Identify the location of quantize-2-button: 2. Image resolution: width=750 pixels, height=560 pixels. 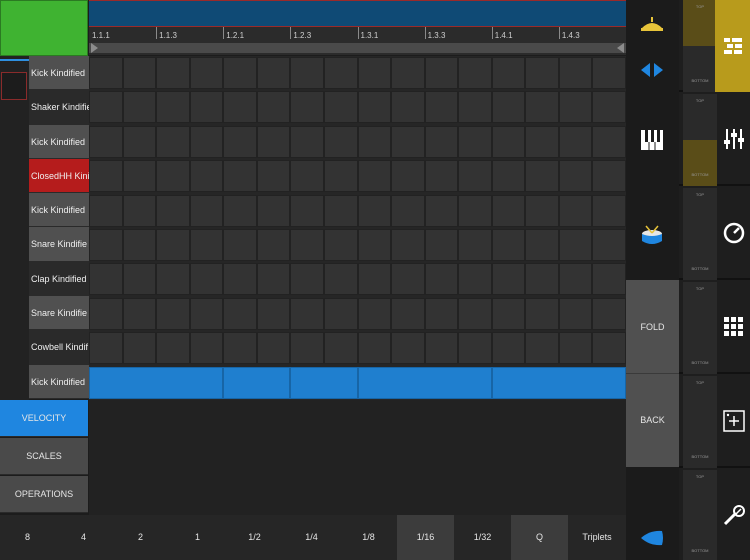
(140, 537).